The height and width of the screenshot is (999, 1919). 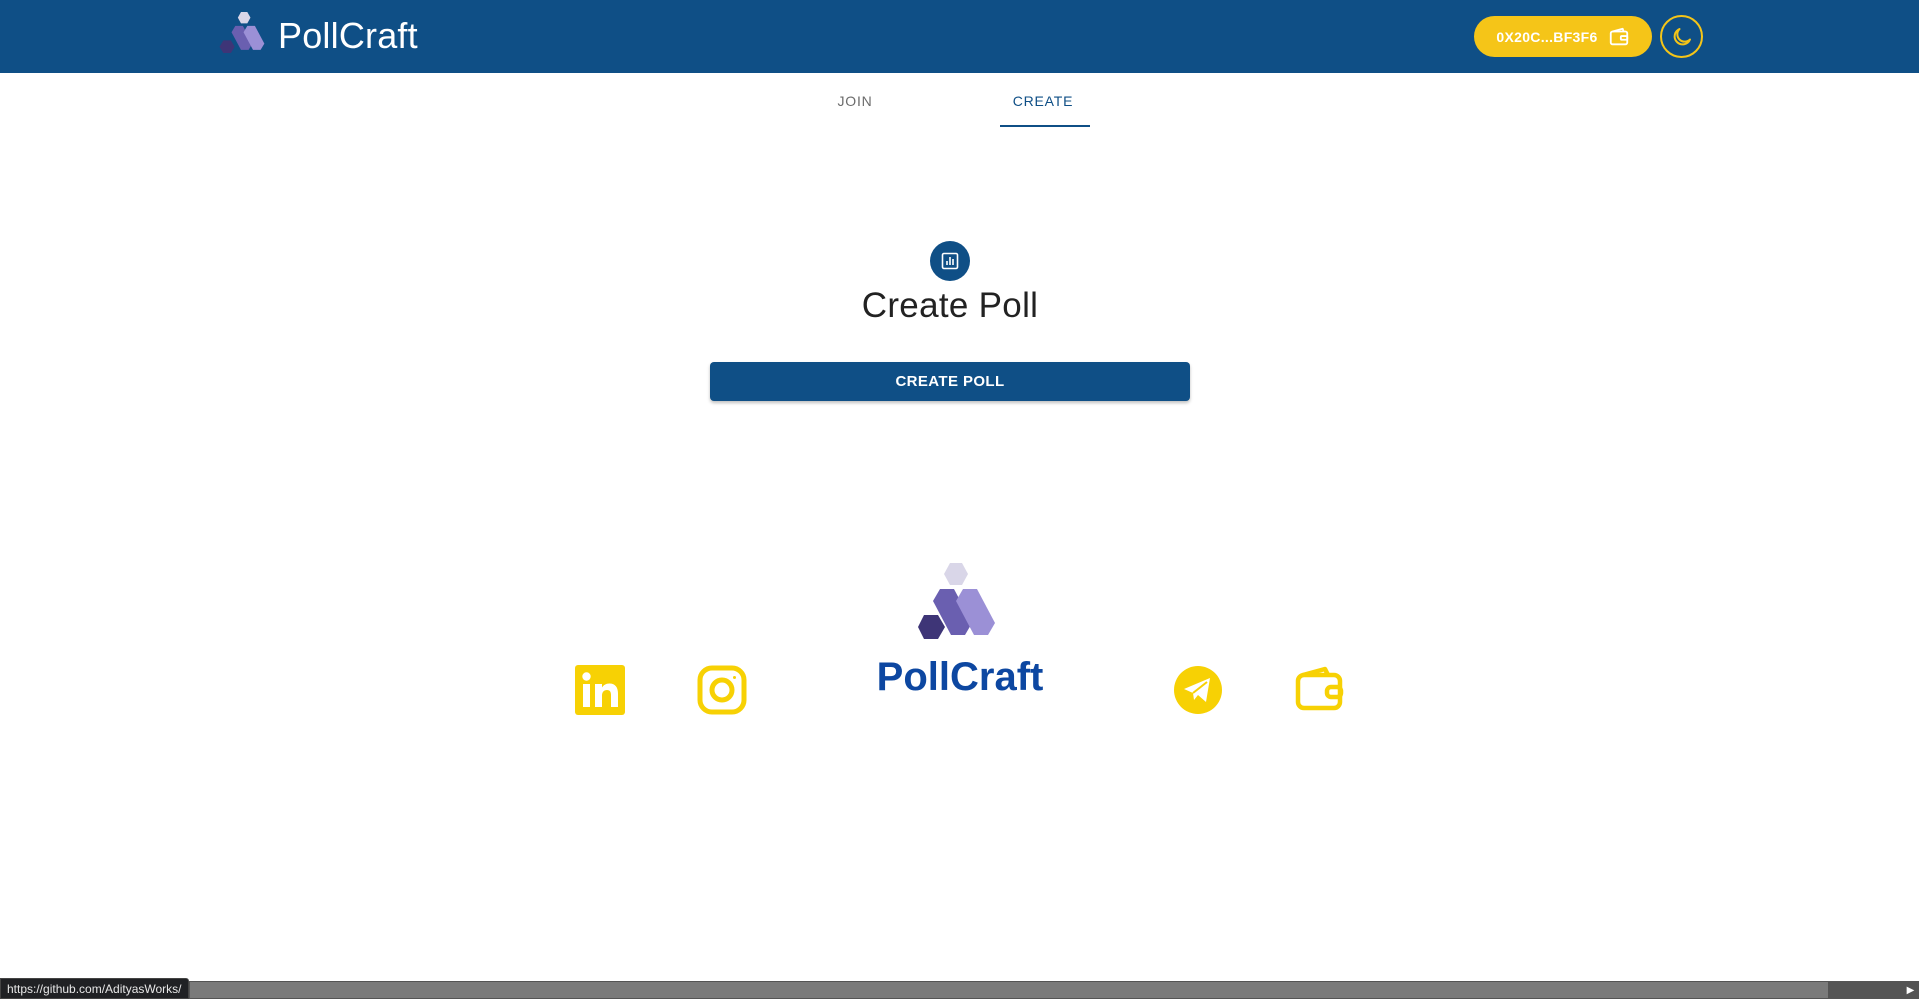 What do you see at coordinates (1547, 36) in the screenshot?
I see `wallet-address: 0X20C...BF3F6` at bounding box center [1547, 36].